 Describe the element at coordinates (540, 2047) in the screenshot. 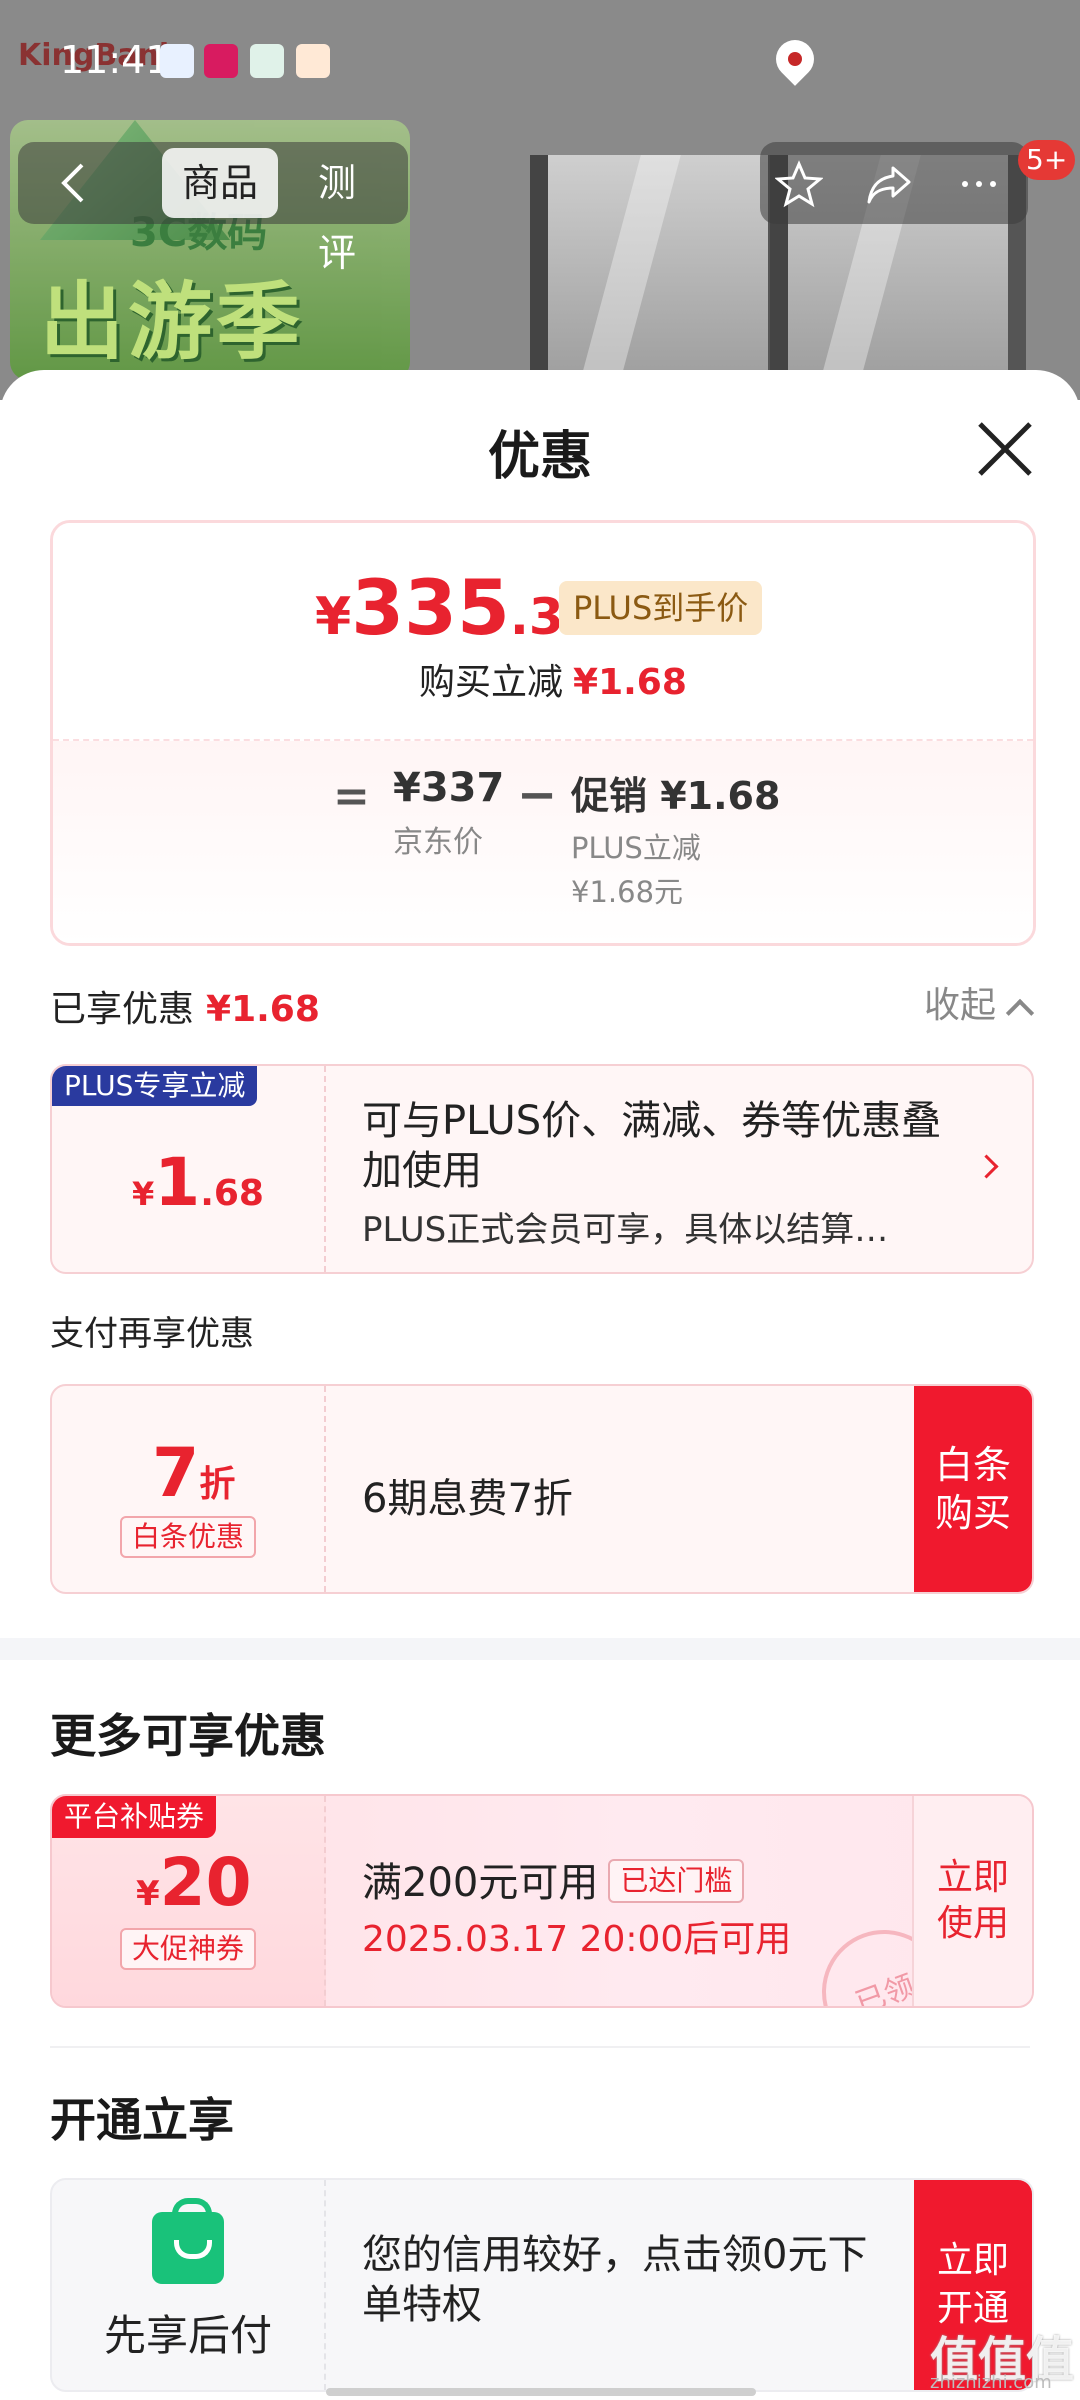

I see `divider` at that location.